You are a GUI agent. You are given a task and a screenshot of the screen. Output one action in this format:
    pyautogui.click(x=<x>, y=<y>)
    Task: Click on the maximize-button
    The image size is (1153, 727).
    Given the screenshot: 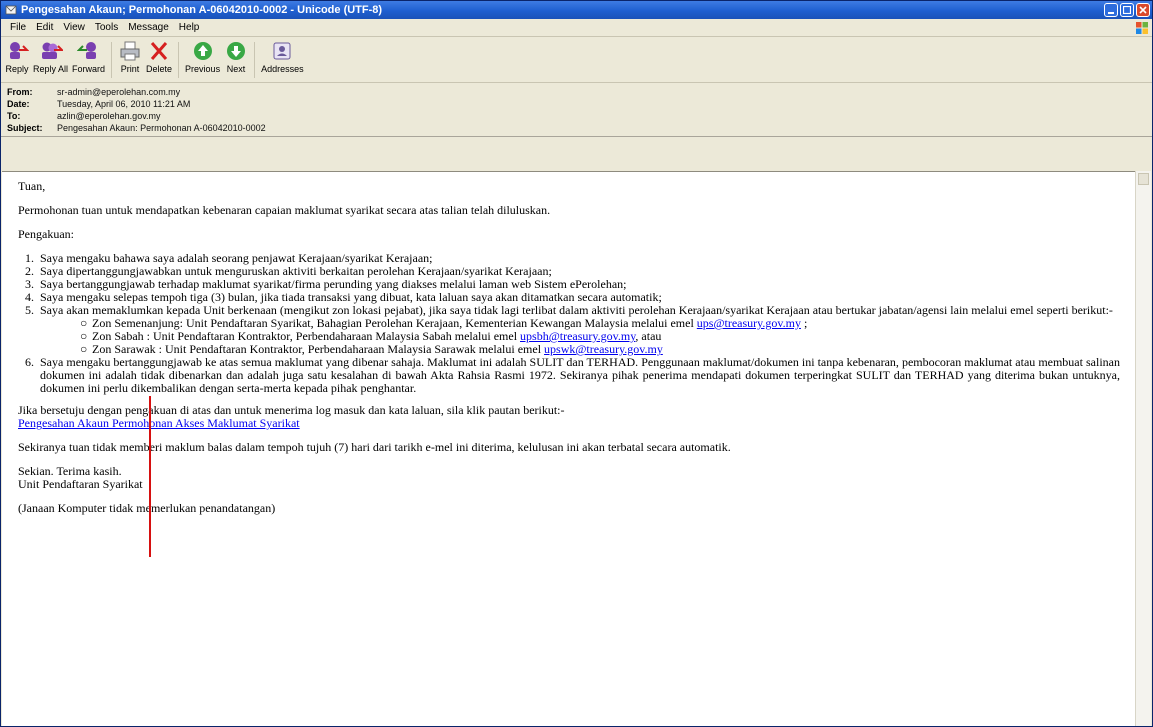 What is the action you would take?
    pyautogui.click(x=1127, y=10)
    